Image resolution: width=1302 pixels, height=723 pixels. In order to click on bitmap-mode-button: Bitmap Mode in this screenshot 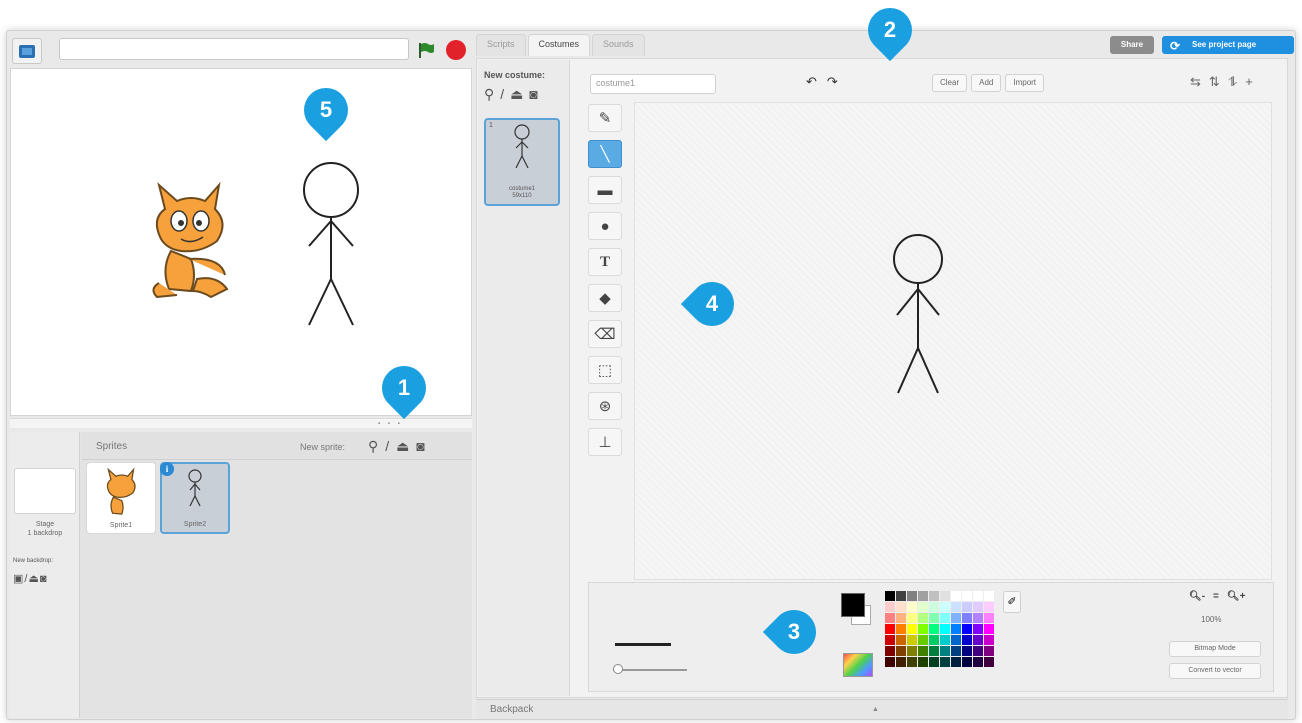, I will do `click(1215, 649)`.